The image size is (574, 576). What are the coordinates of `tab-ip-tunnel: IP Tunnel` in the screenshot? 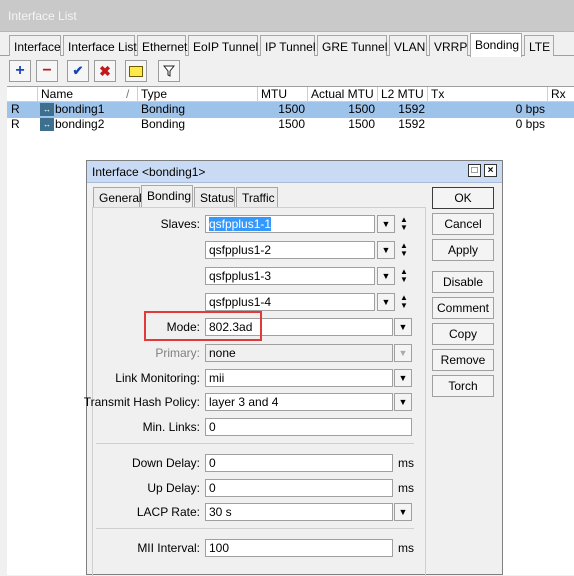 It's located at (287, 45).